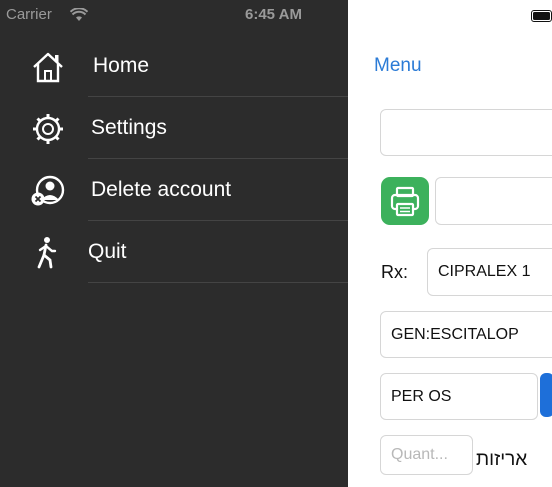 The height and width of the screenshot is (487, 552). I want to click on wifi-icon, so click(79, 14).